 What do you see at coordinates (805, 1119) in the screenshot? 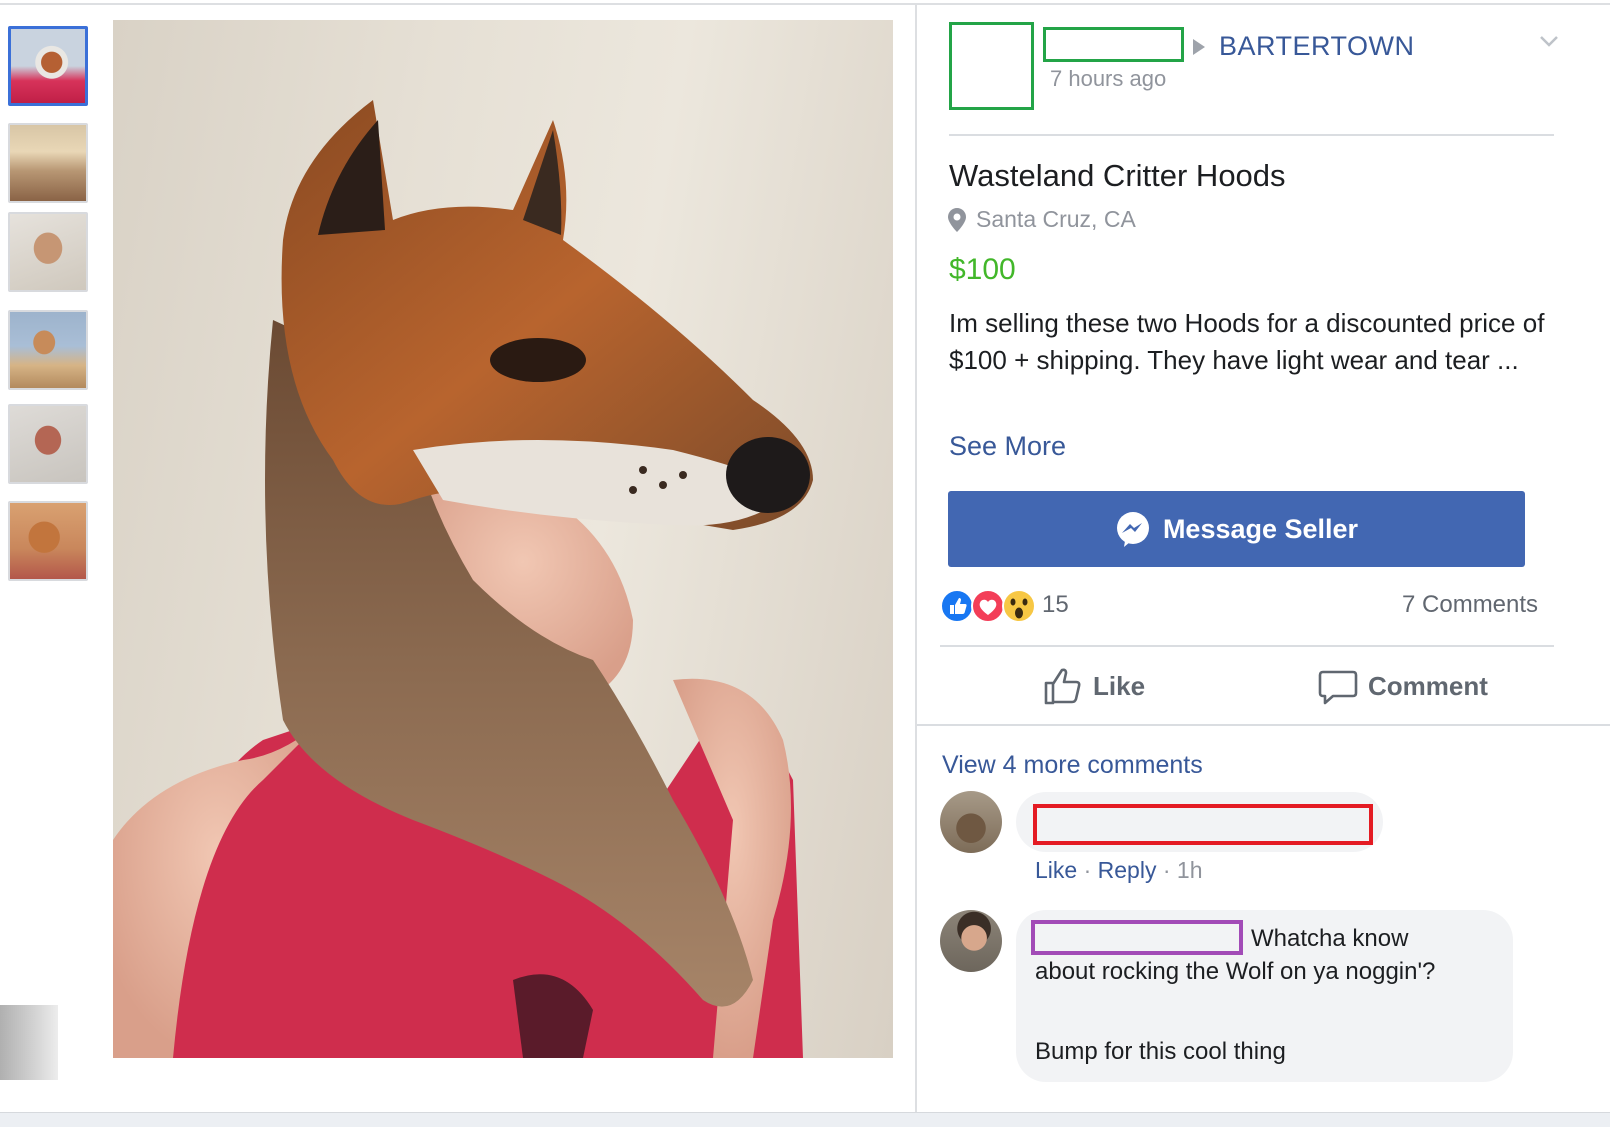
I see `bottom-scroll-area` at bounding box center [805, 1119].